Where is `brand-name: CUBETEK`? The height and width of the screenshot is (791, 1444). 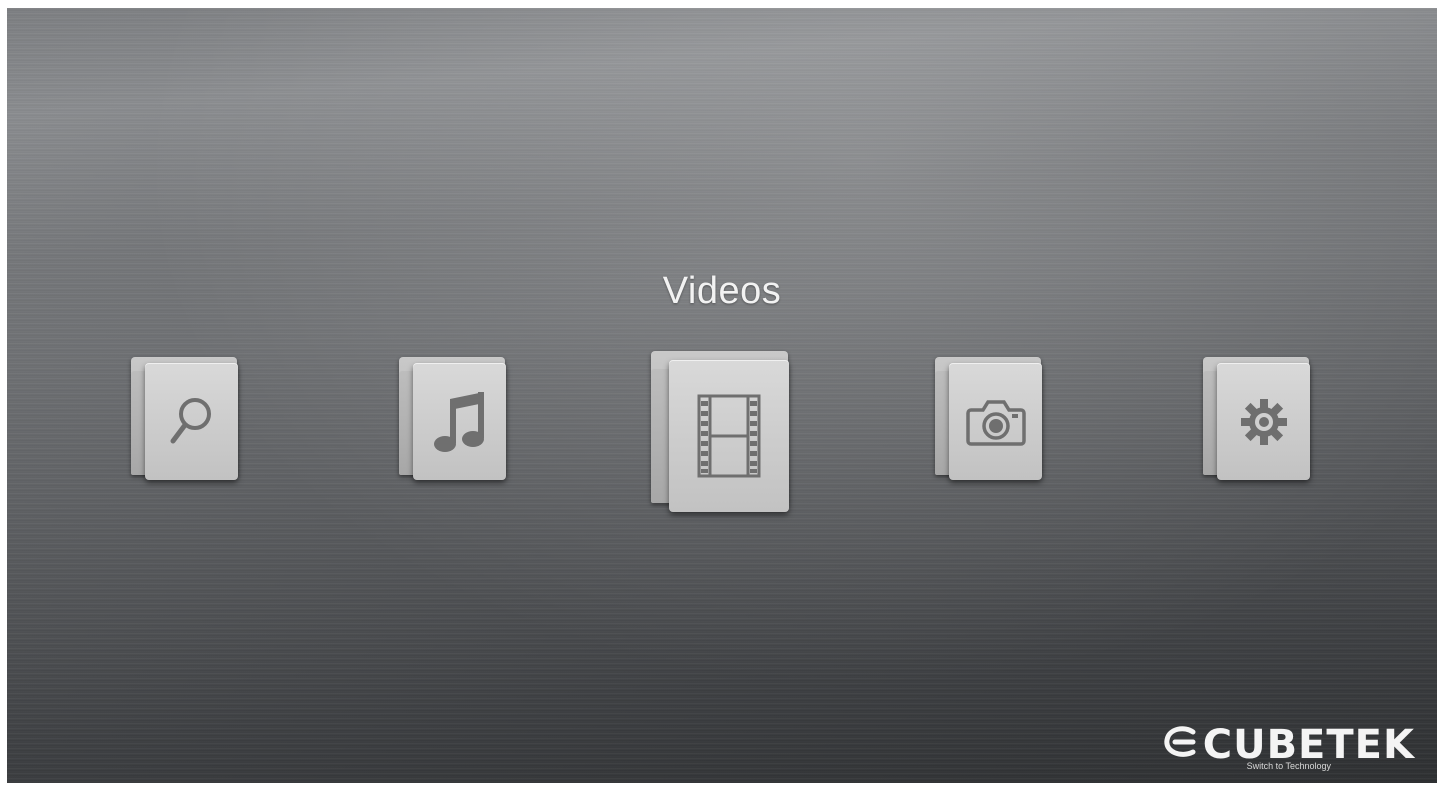 brand-name: CUBETEK is located at coordinates (1308, 745).